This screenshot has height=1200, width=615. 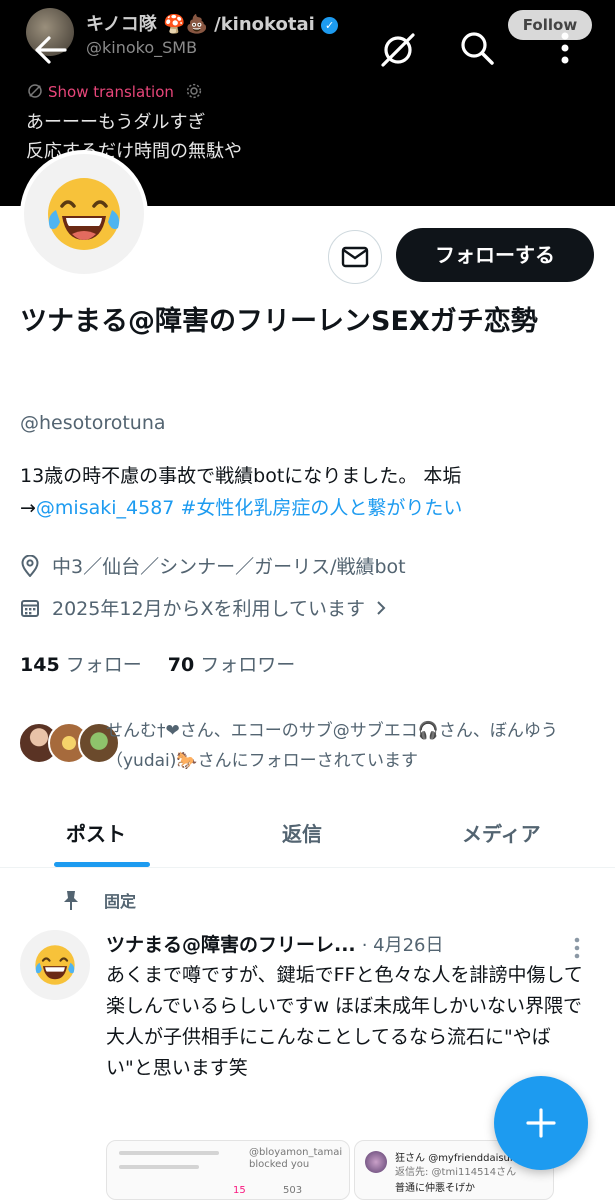 I want to click on post-image-1: @bloyamon_tamai blocked you 503 15, so click(x=228, y=1170).